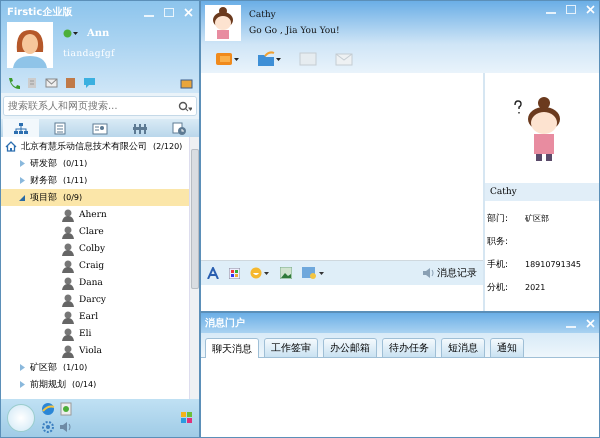 This screenshot has height=438, width=600. What do you see at coordinates (84, 146) in the screenshot?
I see `tree-item-label: 北京有慧乐动信息技术有限公司` at bounding box center [84, 146].